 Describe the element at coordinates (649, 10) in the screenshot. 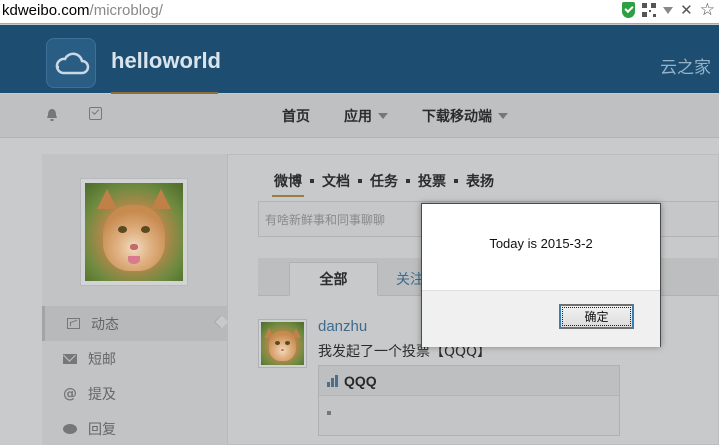

I see `qr-code-icon` at that location.